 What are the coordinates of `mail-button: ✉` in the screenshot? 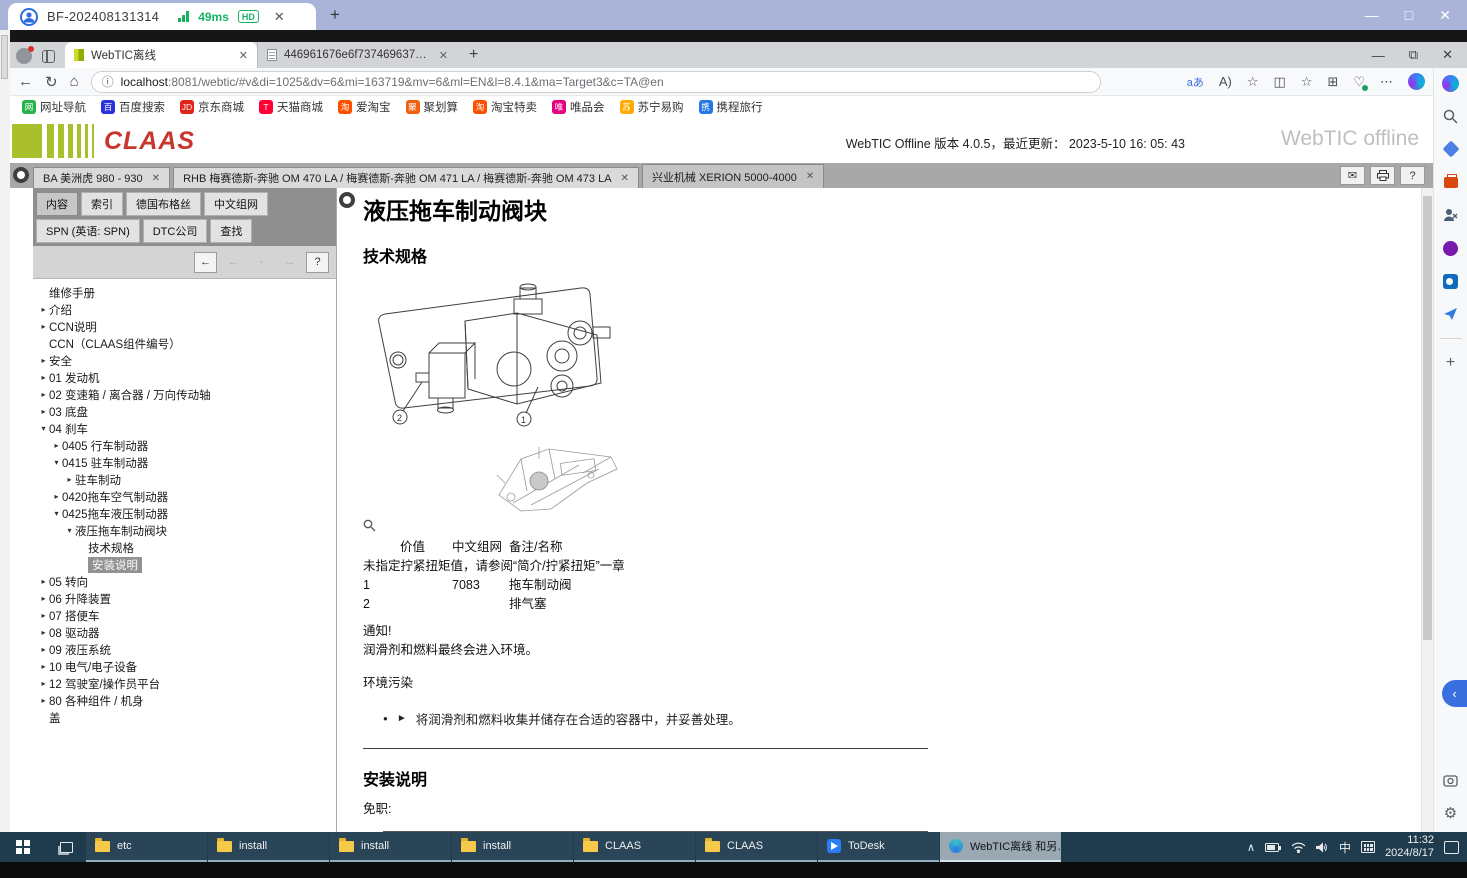 It's located at (1352, 175).